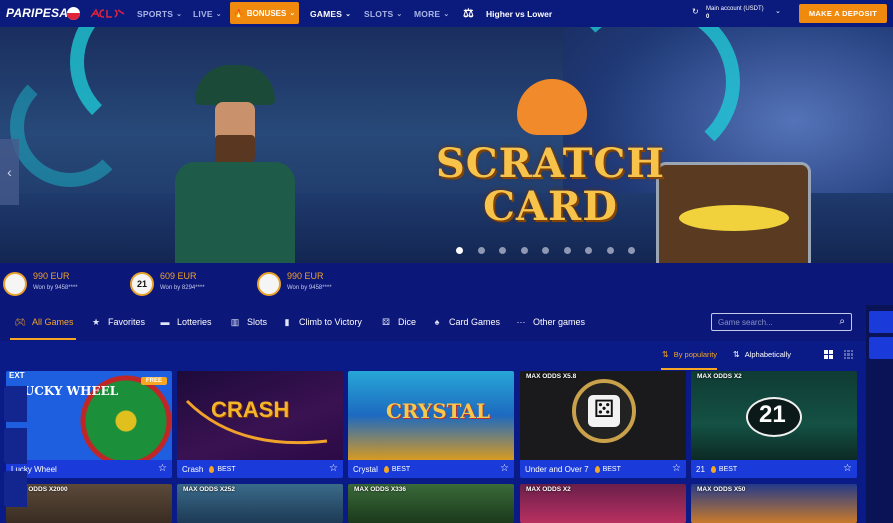  What do you see at coordinates (182, 288) in the screenshot?
I see `winner-user: Won by 8294****` at bounding box center [182, 288].